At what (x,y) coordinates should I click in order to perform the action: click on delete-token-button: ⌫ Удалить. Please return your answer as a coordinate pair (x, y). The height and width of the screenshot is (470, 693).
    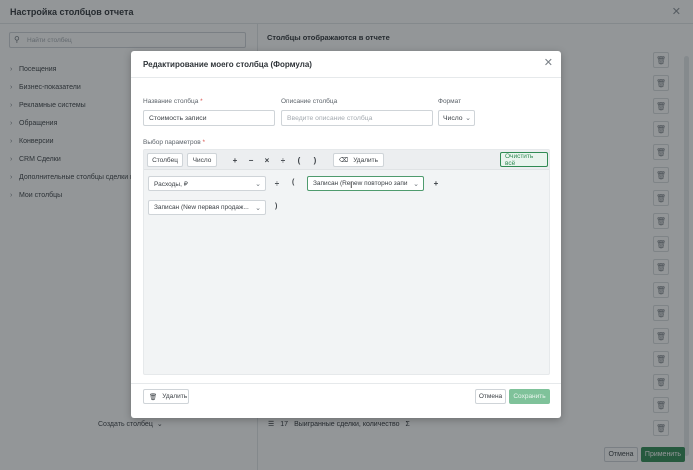
    Looking at the image, I should click on (358, 160).